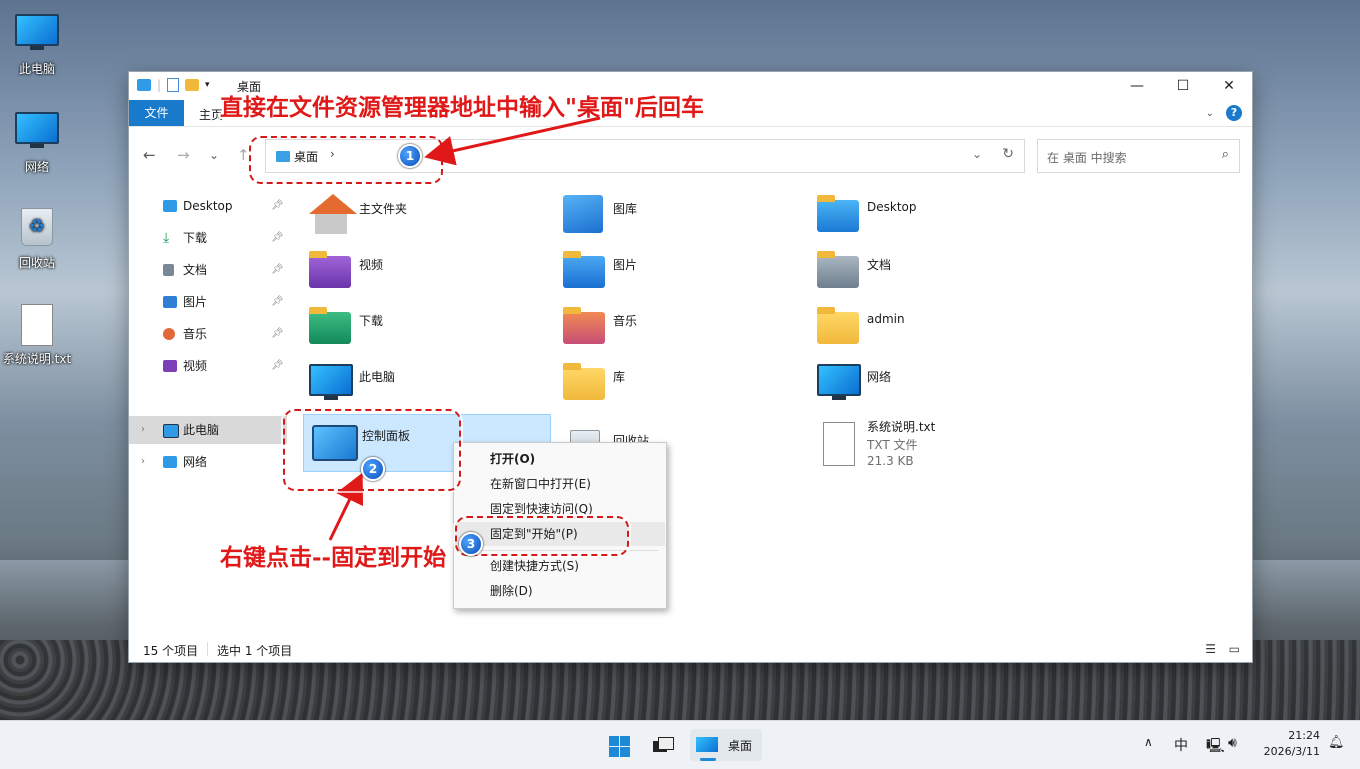  I want to click on clock-date: 2026/3/11, so click(1291, 751).